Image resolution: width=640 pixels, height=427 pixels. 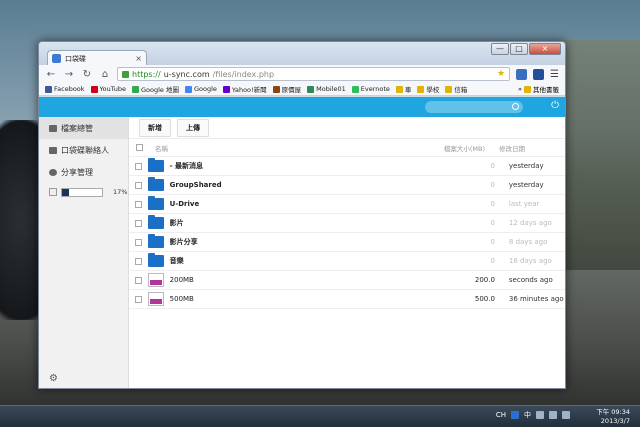 I want to click on menu-icon: ☰, so click(x=554, y=74).